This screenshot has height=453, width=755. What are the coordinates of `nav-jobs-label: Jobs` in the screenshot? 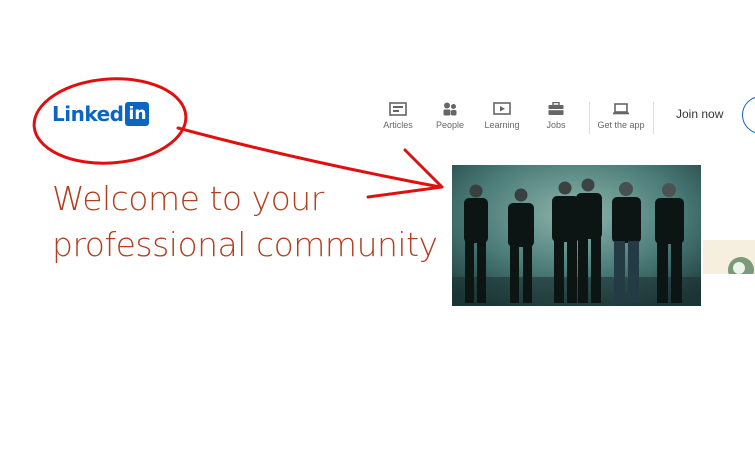 It's located at (556, 125).